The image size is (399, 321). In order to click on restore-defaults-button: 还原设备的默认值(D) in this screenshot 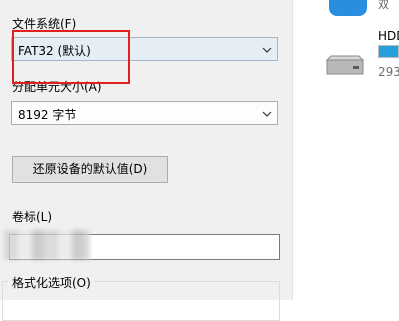, I will do `click(90, 169)`.